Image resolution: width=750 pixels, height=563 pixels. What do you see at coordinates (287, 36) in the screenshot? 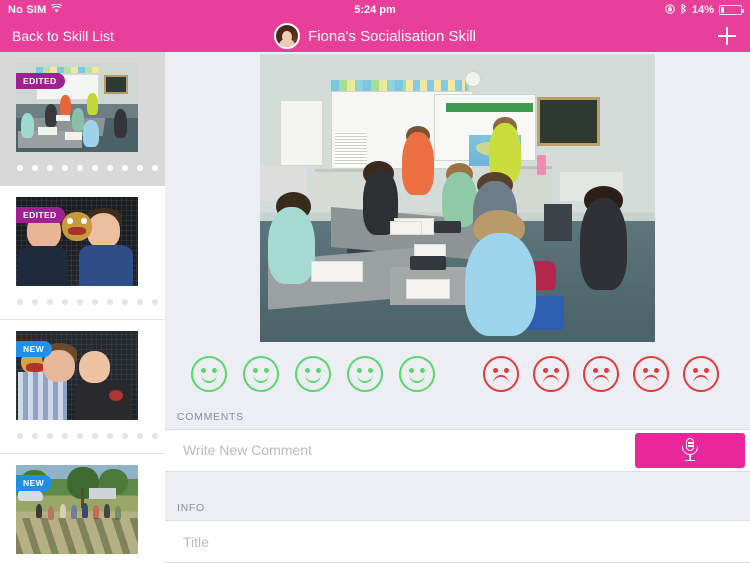
I see `avatar` at bounding box center [287, 36].